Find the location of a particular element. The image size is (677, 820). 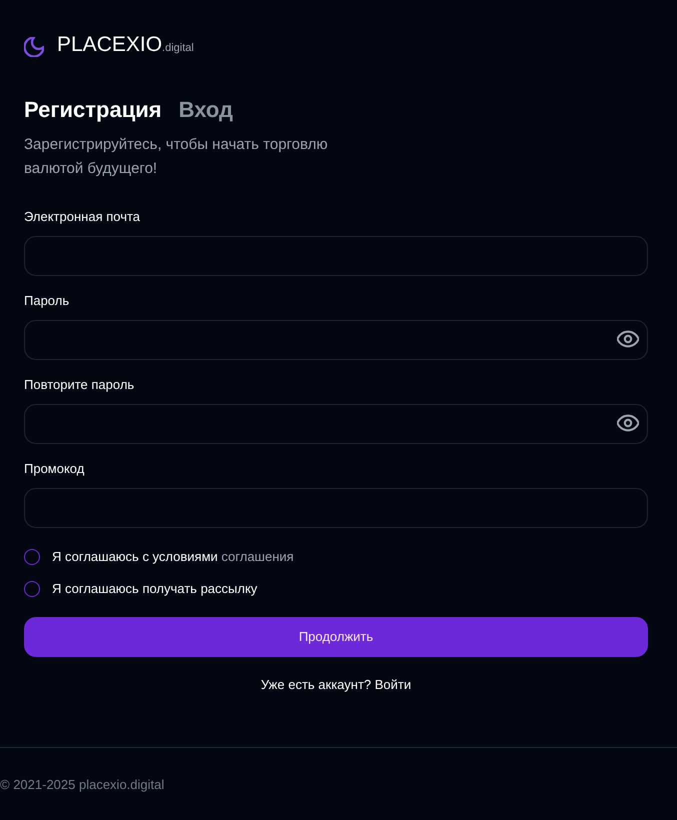

continue-button: Продолжить is located at coordinates (336, 637).